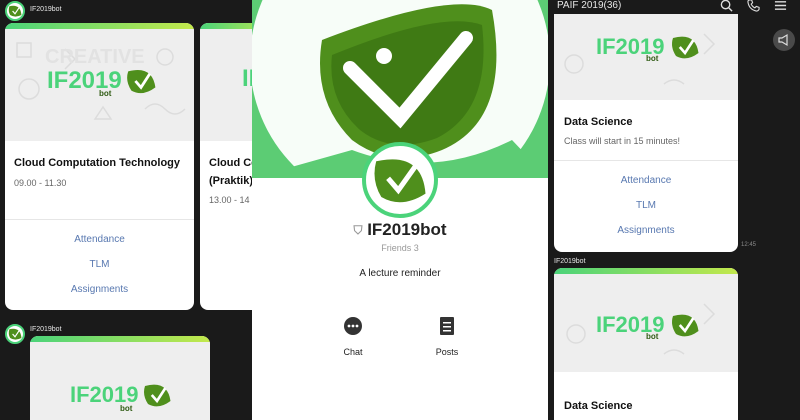 The image size is (800, 420). Describe the element at coordinates (230, 181) in the screenshot. I see `card-title-line2: (Praktik)` at that location.